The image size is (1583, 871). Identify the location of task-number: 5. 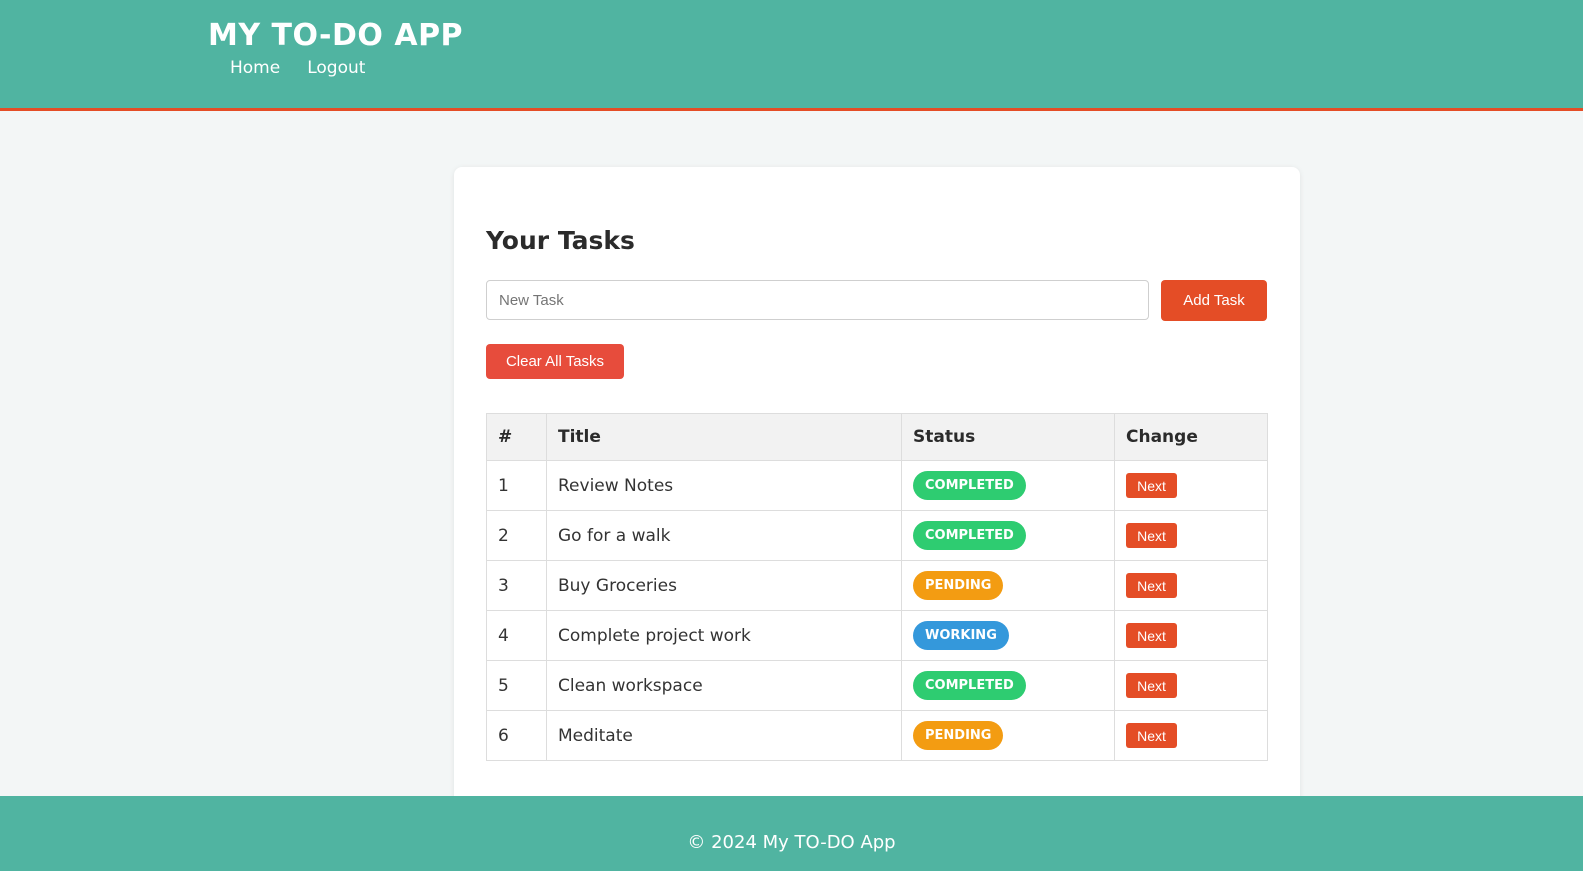
(516, 685).